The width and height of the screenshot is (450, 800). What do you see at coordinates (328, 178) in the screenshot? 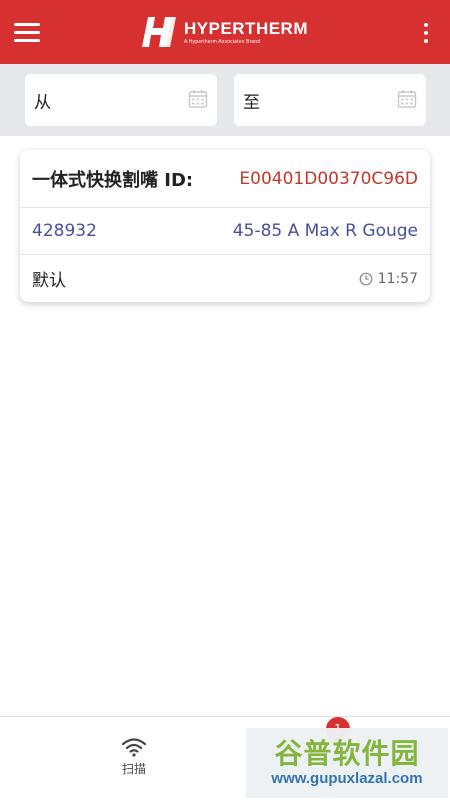
I see `cartridge-id: E00401D00370C96D` at bounding box center [328, 178].